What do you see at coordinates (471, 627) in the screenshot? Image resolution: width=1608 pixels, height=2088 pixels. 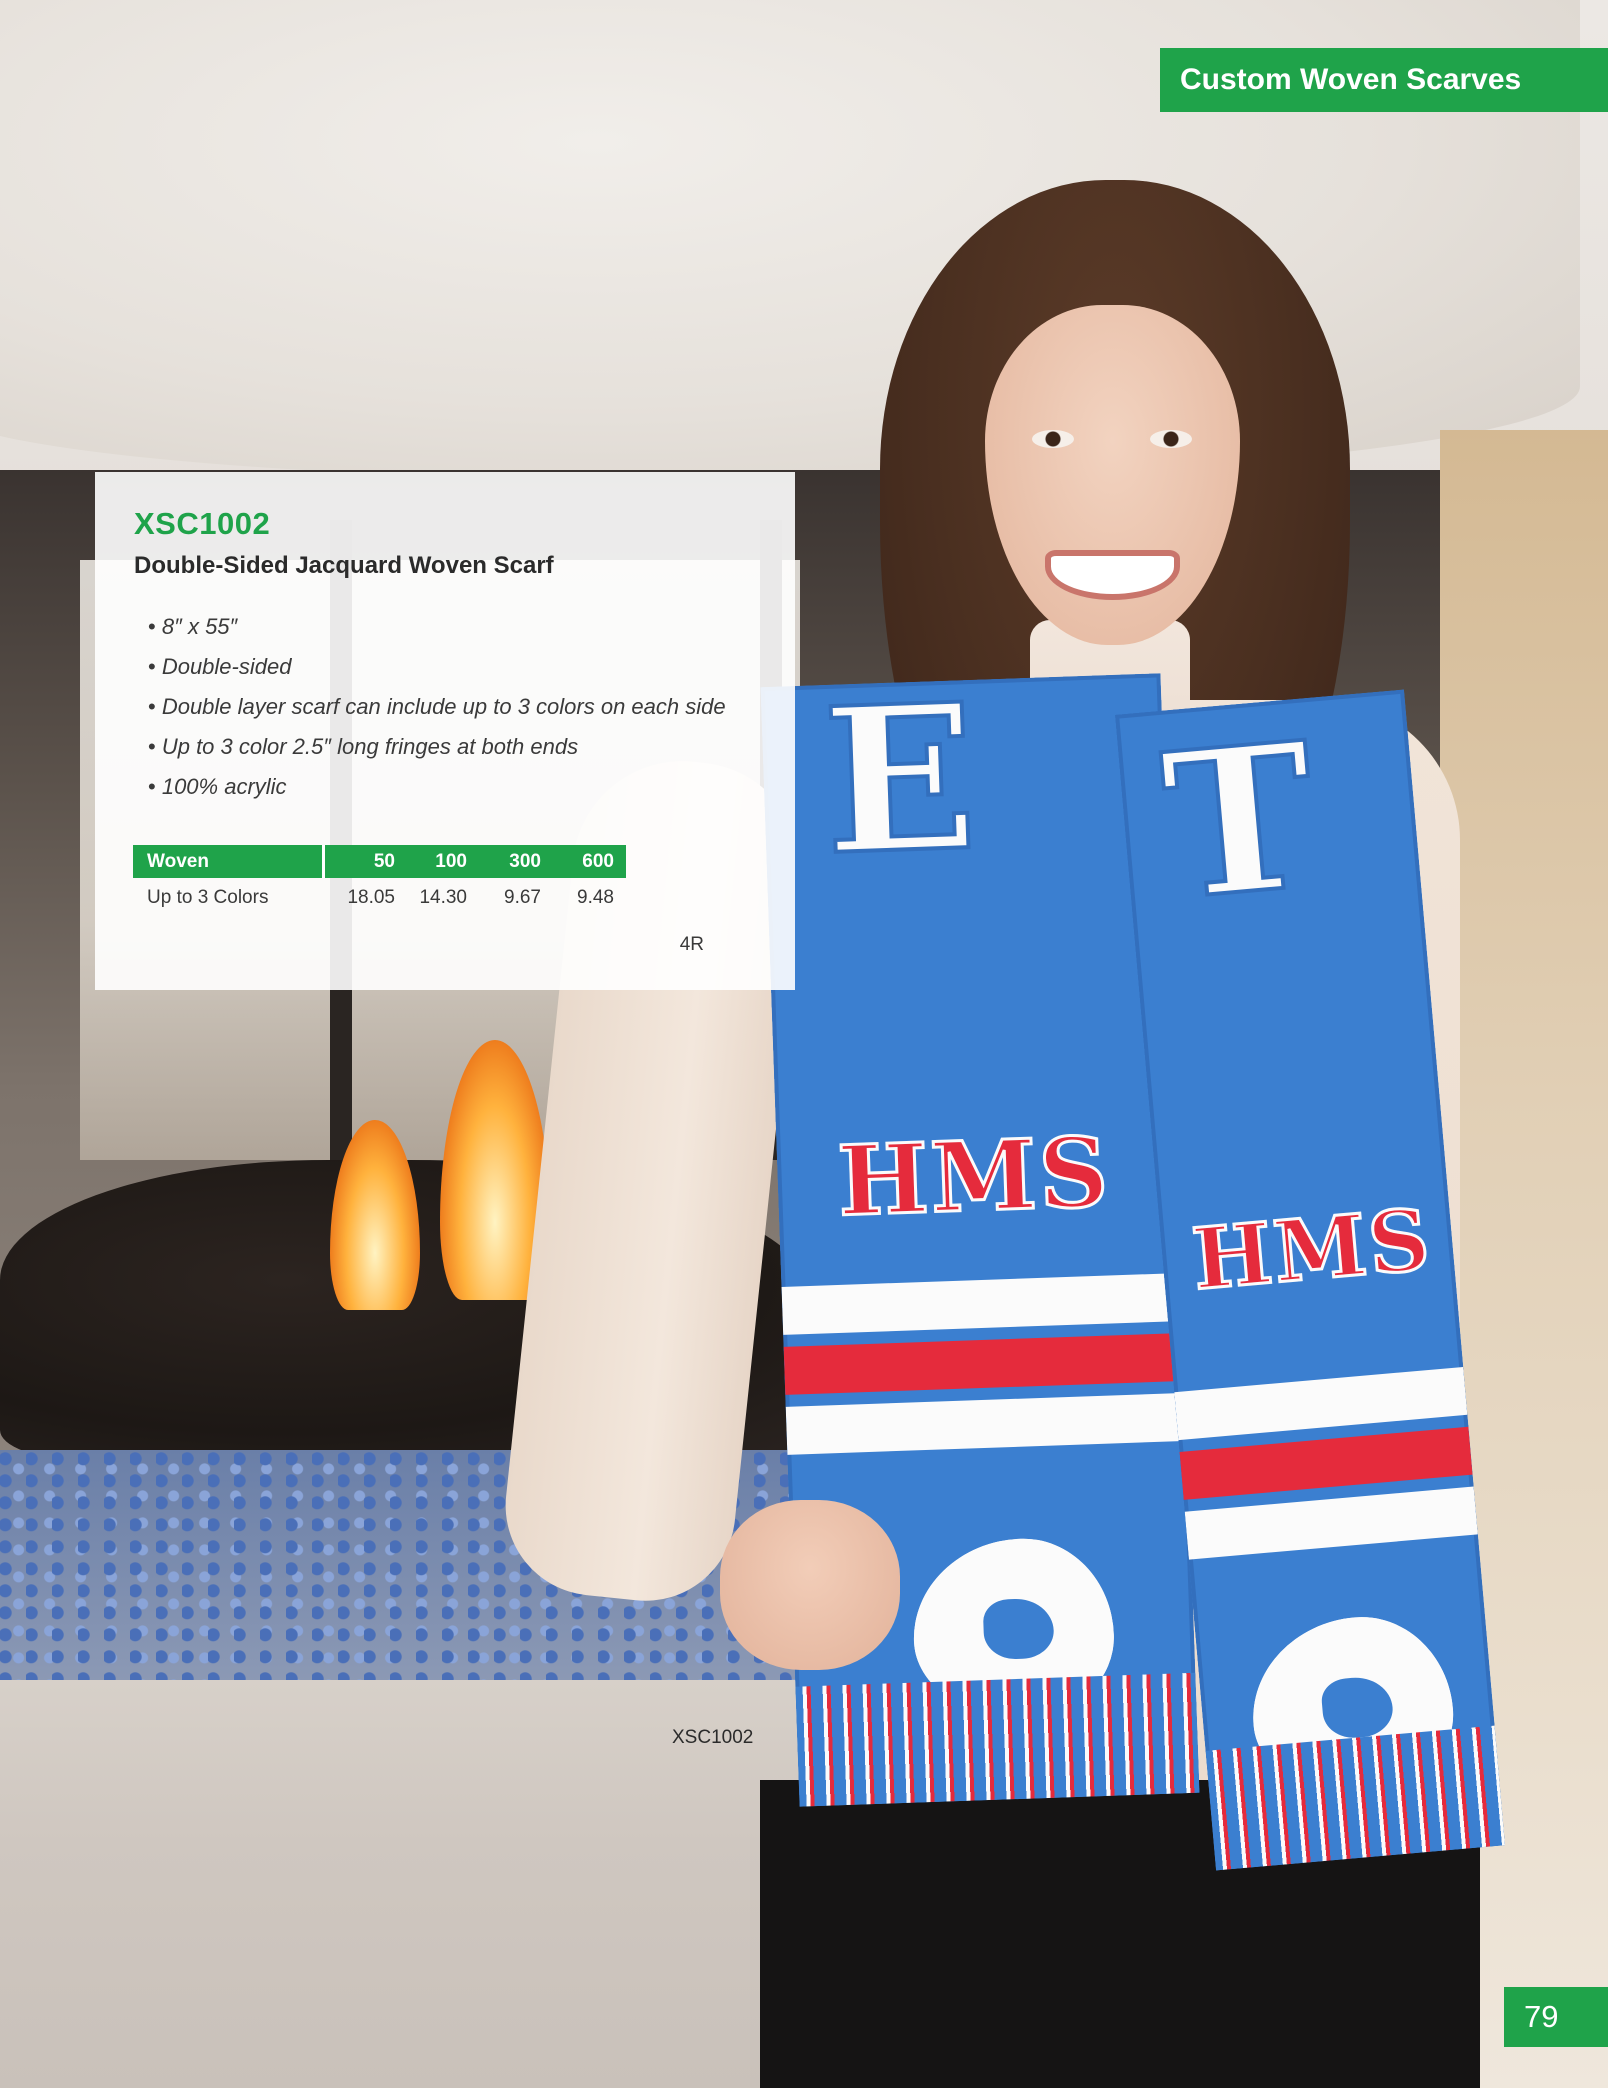 I see `feature-item: 8″ x 55″` at bounding box center [471, 627].